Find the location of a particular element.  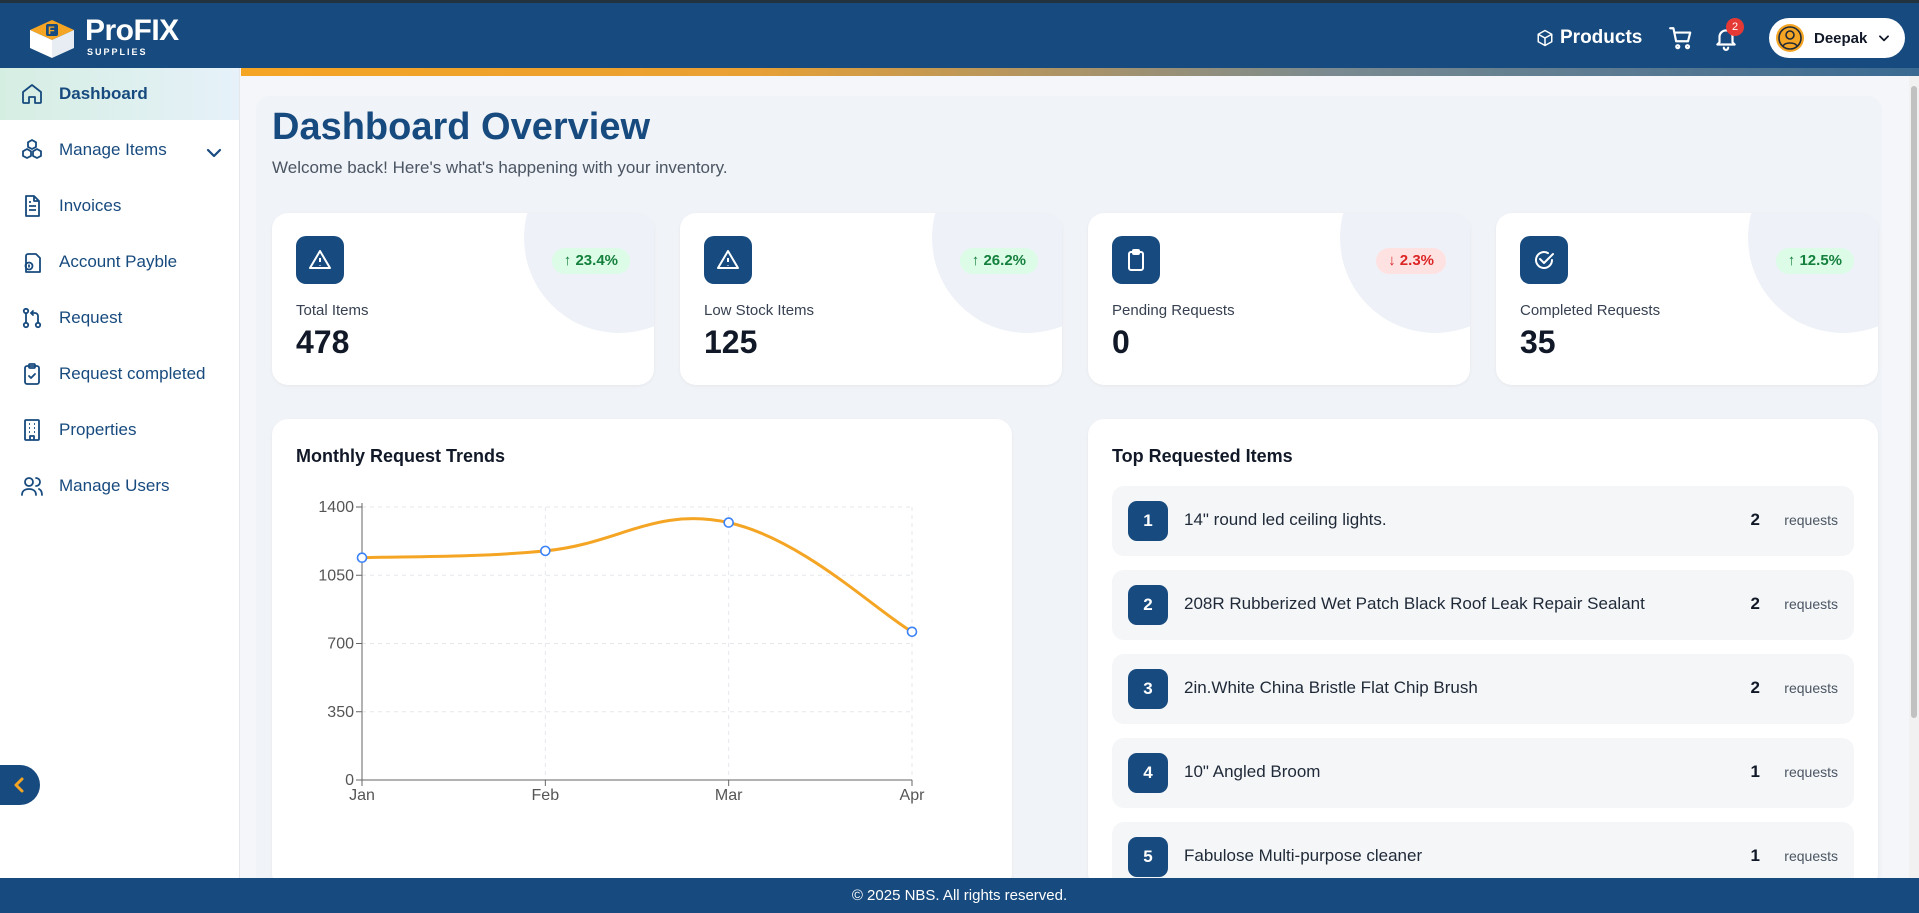

clipboard-icon is located at coordinates (1136, 260).